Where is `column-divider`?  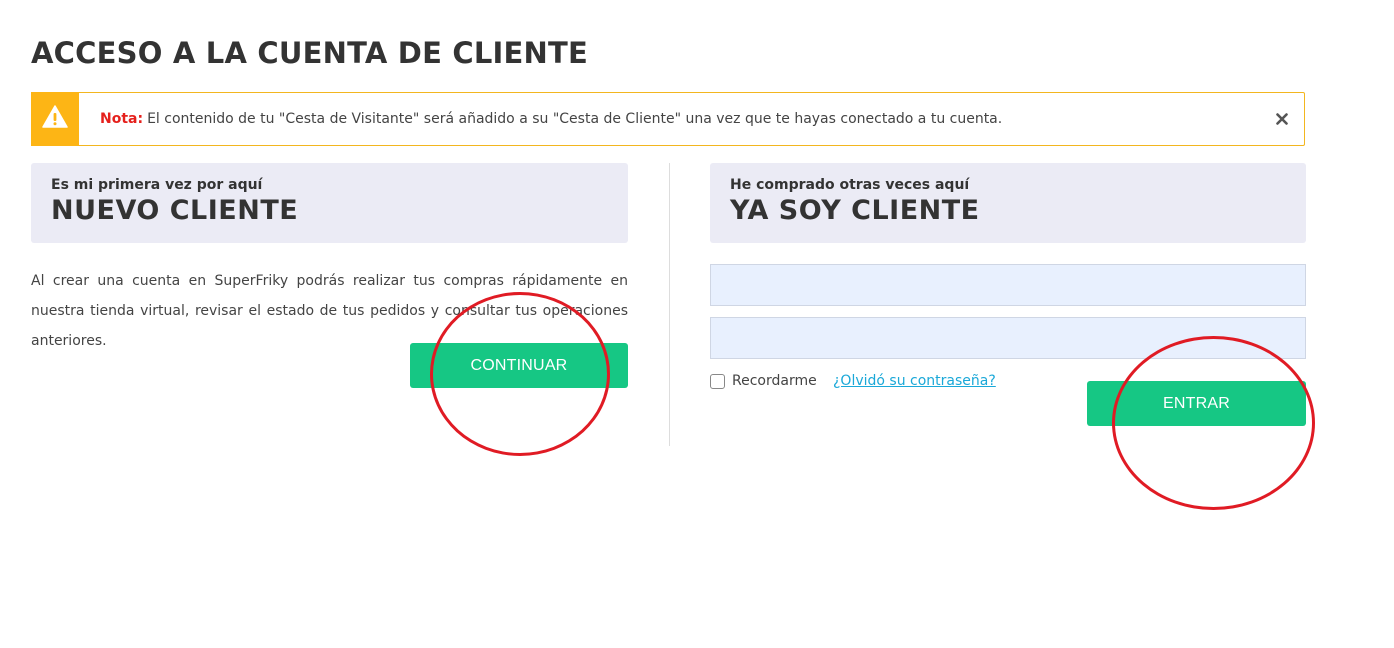 column-divider is located at coordinates (669, 304).